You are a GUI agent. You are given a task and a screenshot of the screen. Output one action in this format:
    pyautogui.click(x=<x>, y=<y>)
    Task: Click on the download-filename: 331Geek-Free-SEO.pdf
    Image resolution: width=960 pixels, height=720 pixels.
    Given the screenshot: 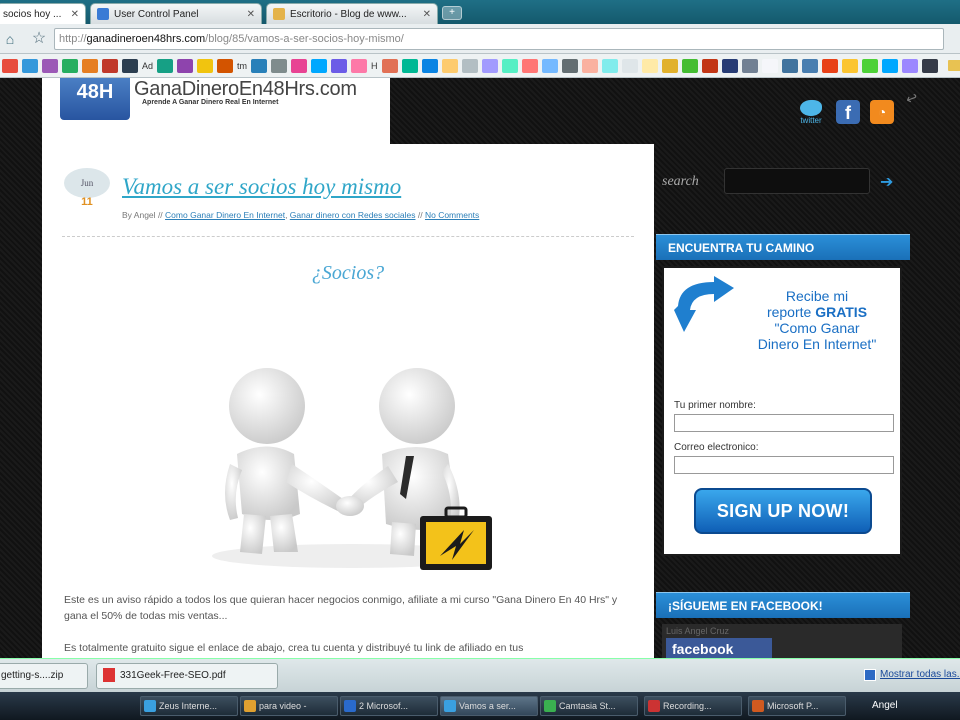 What is the action you would take?
    pyautogui.click(x=173, y=675)
    